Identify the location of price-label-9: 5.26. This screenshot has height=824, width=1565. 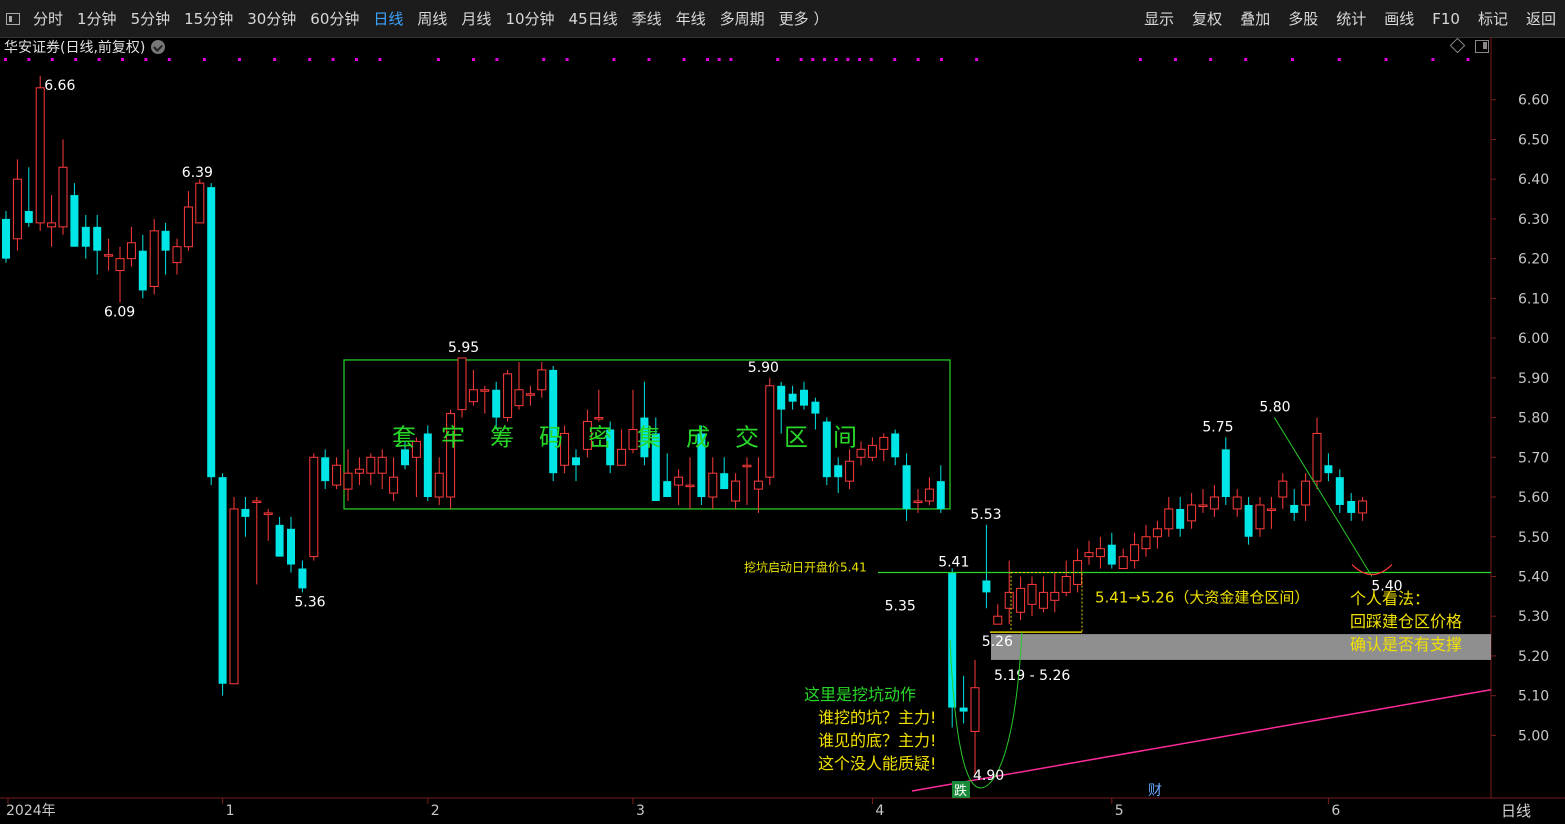
(997, 642).